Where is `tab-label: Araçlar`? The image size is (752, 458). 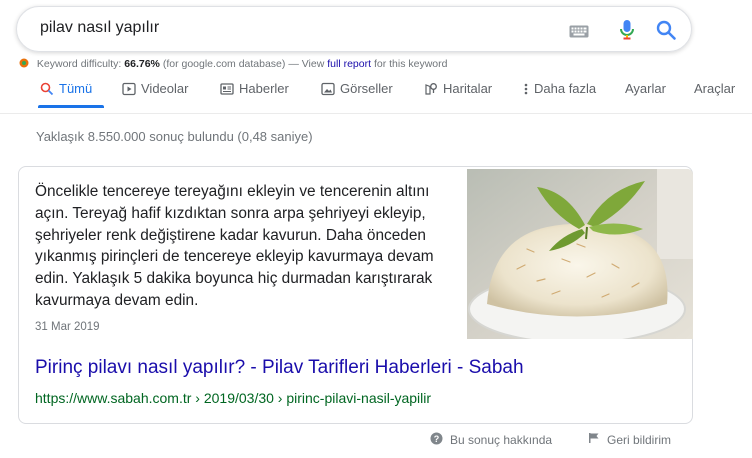 tab-label: Araçlar is located at coordinates (715, 88).